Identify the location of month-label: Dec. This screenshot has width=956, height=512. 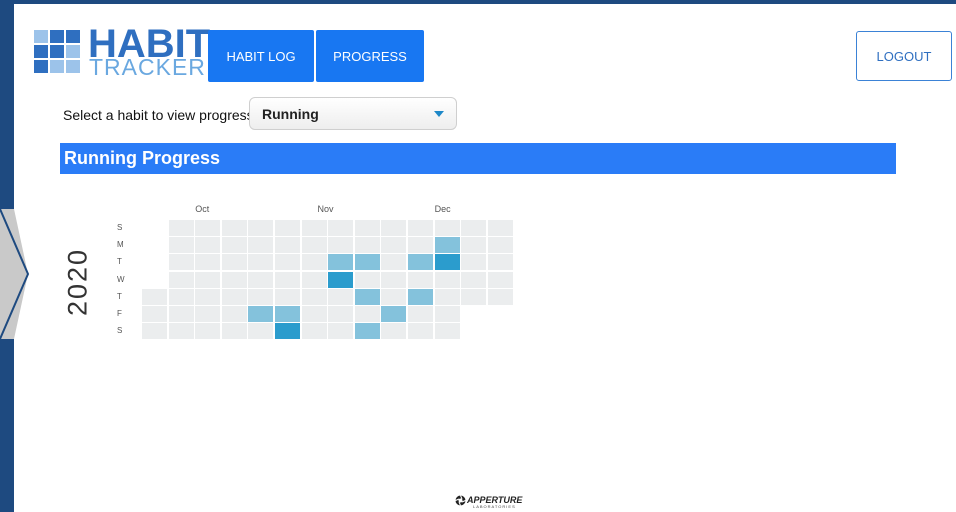
(442, 209).